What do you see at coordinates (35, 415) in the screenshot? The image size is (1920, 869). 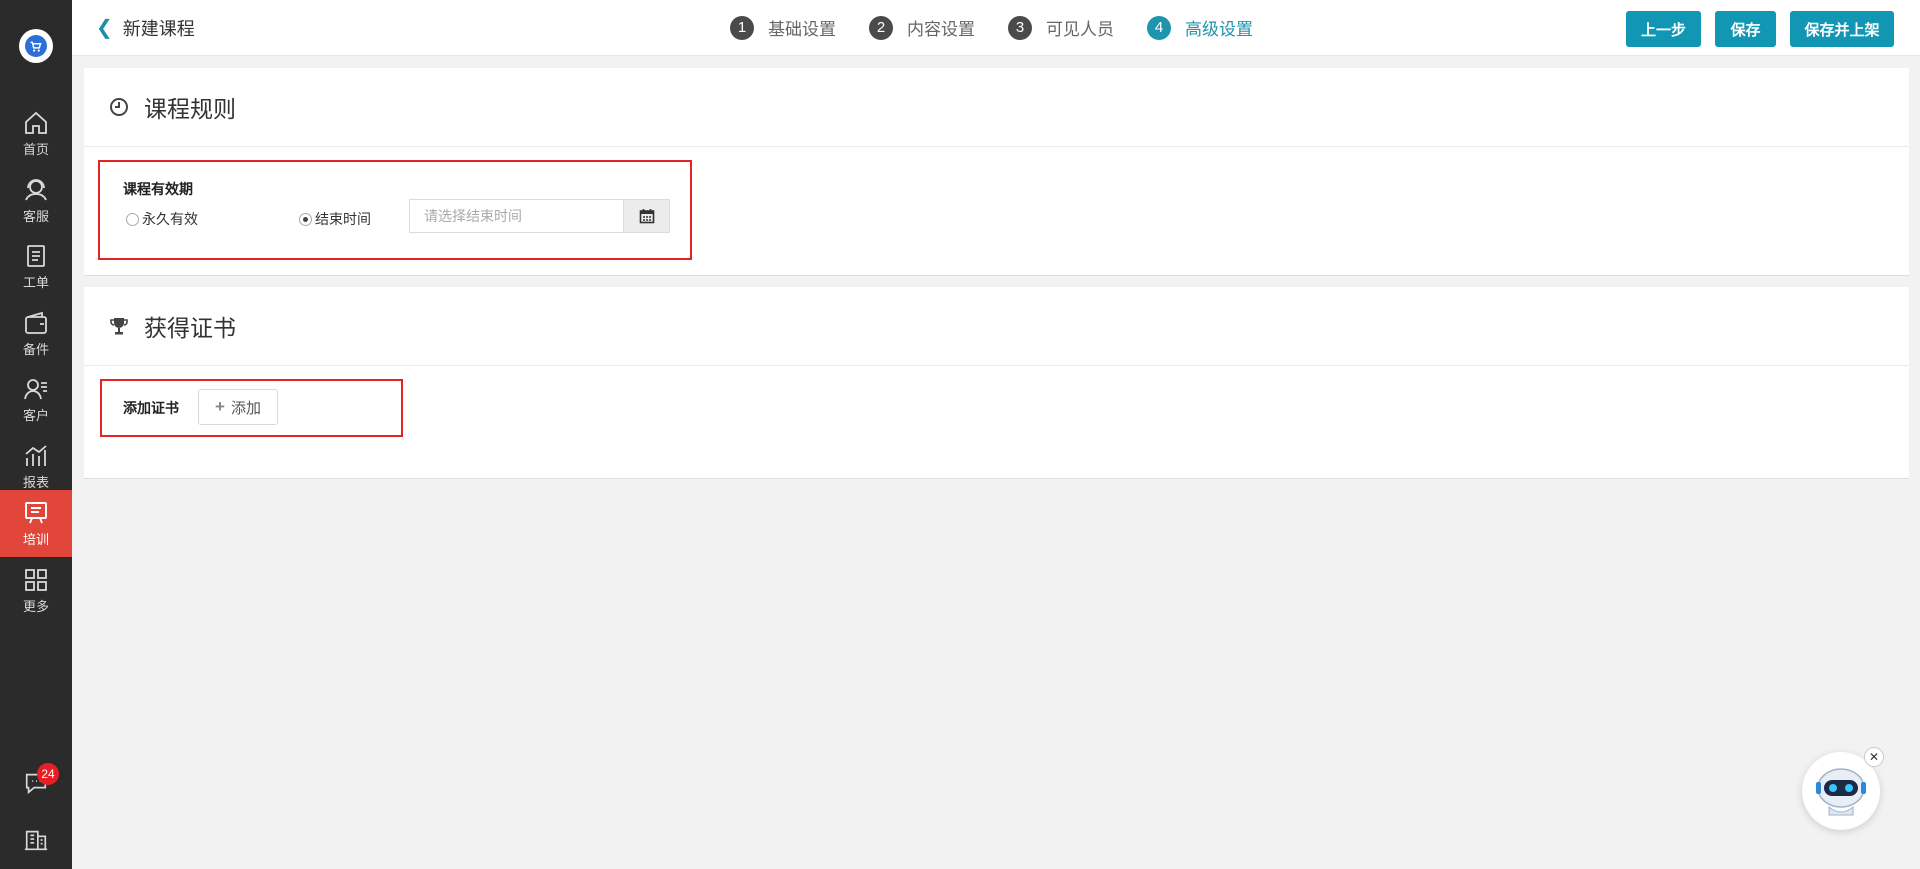 I see `sidebar-item-label: 客户` at bounding box center [35, 415].